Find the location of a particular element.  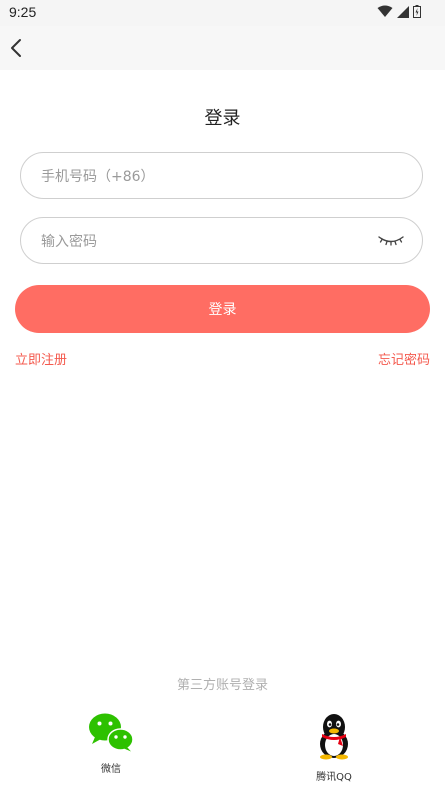

signal-icon is located at coordinates (403, 11).